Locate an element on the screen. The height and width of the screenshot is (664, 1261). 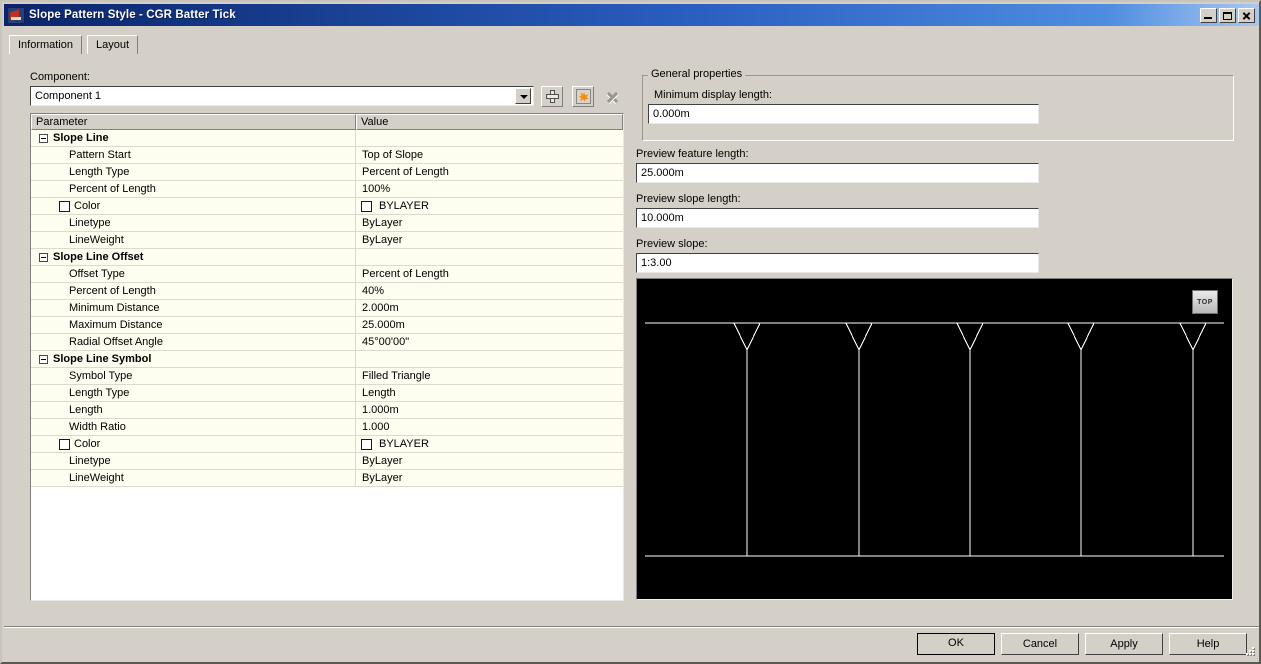
cancel-button: Cancel is located at coordinates (1040, 644).